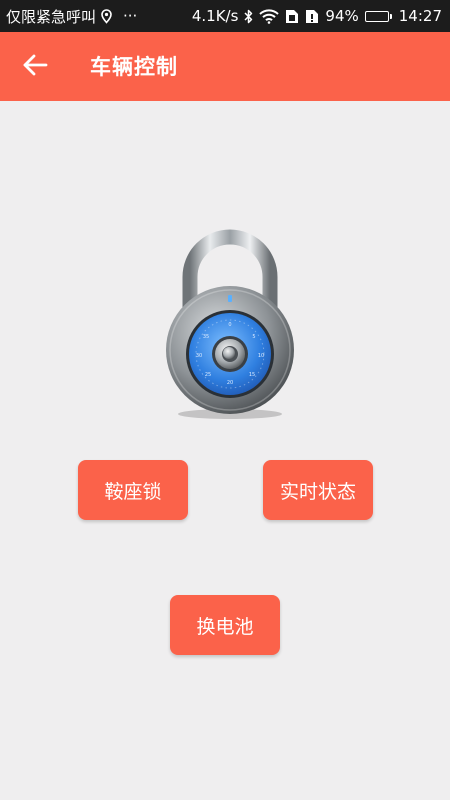 This screenshot has width=450, height=800. I want to click on svg-text: 35, so click(206, 337).